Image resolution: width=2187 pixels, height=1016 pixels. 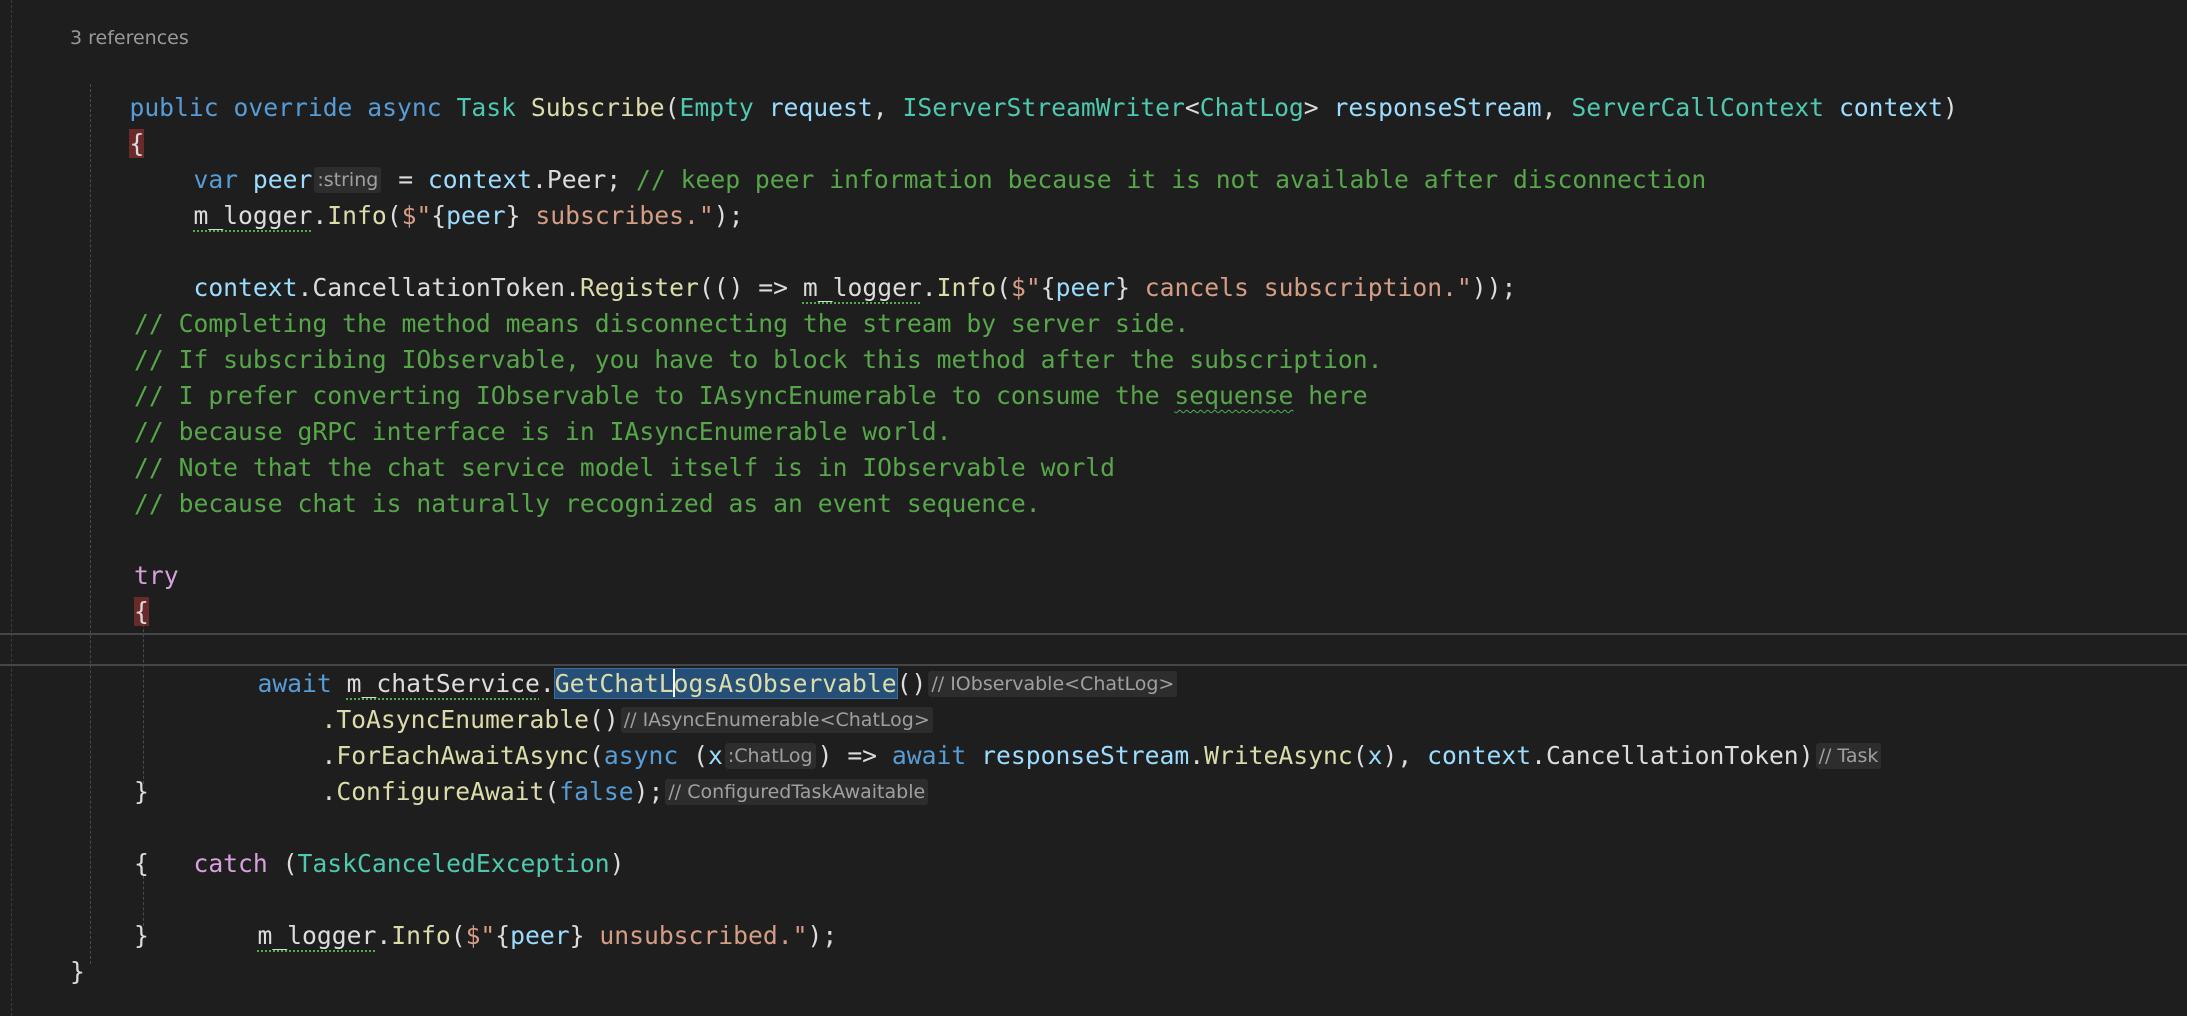 I want to click on matched-brace: {, so click(x=141, y=611).